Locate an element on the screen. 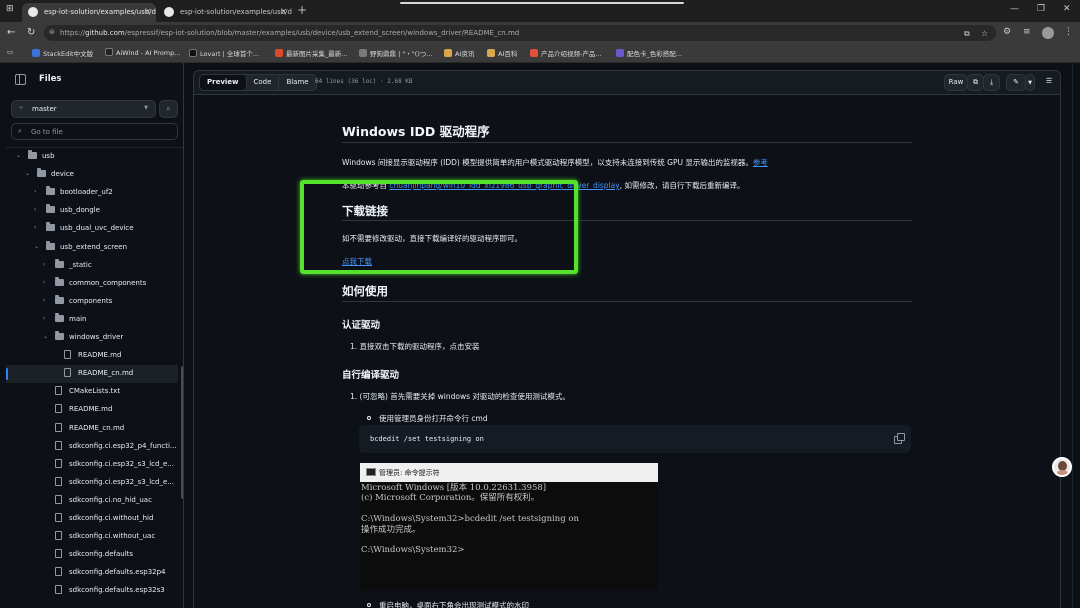 This screenshot has height=608, width=1080. edit-dropdown: ▼ is located at coordinates (1030, 82).